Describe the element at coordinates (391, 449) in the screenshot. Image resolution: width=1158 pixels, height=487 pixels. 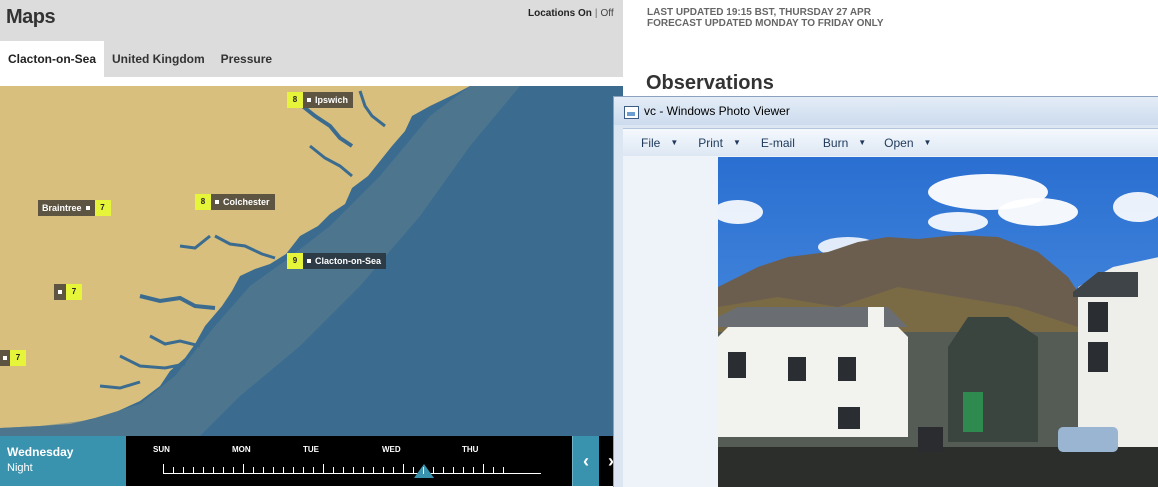
I see `timeline-day-wed: WED` at that location.